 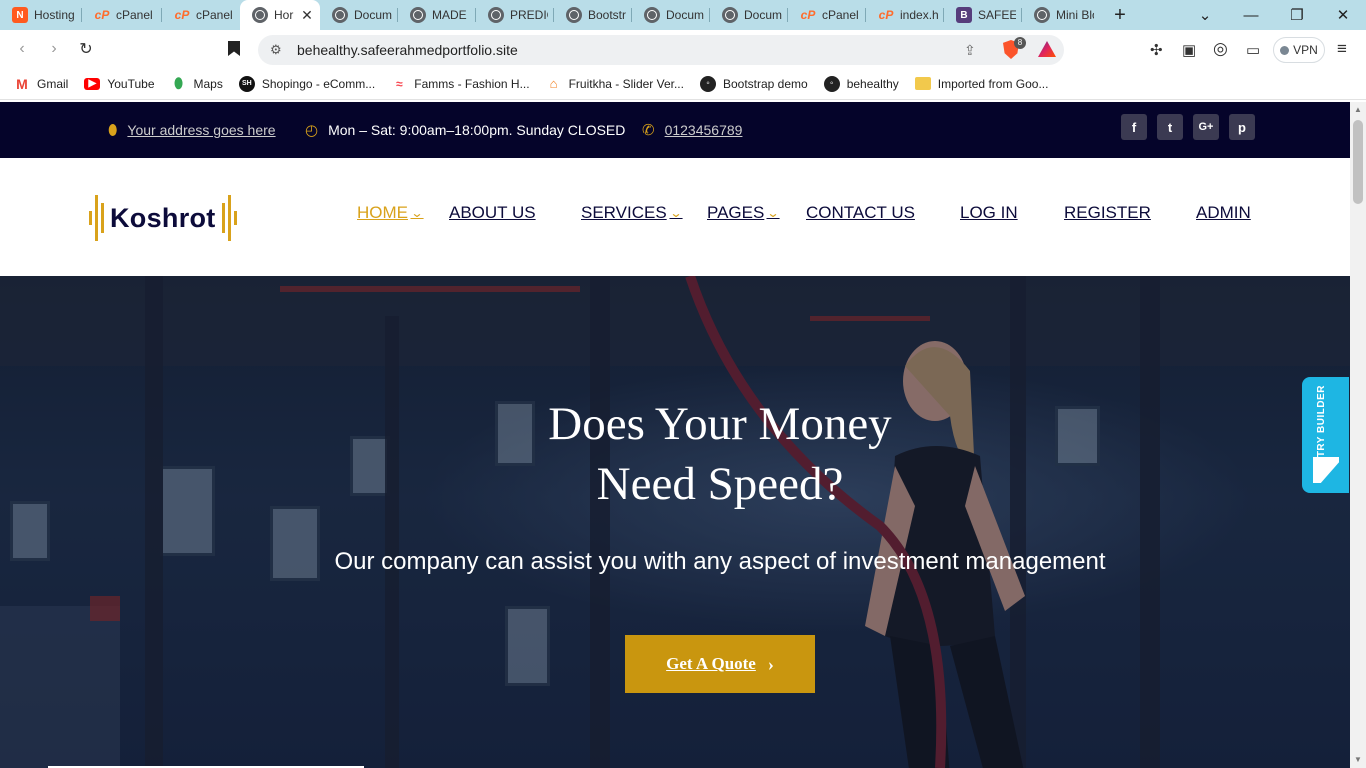 I want to click on share-icon: ⇪, so click(x=970, y=50).